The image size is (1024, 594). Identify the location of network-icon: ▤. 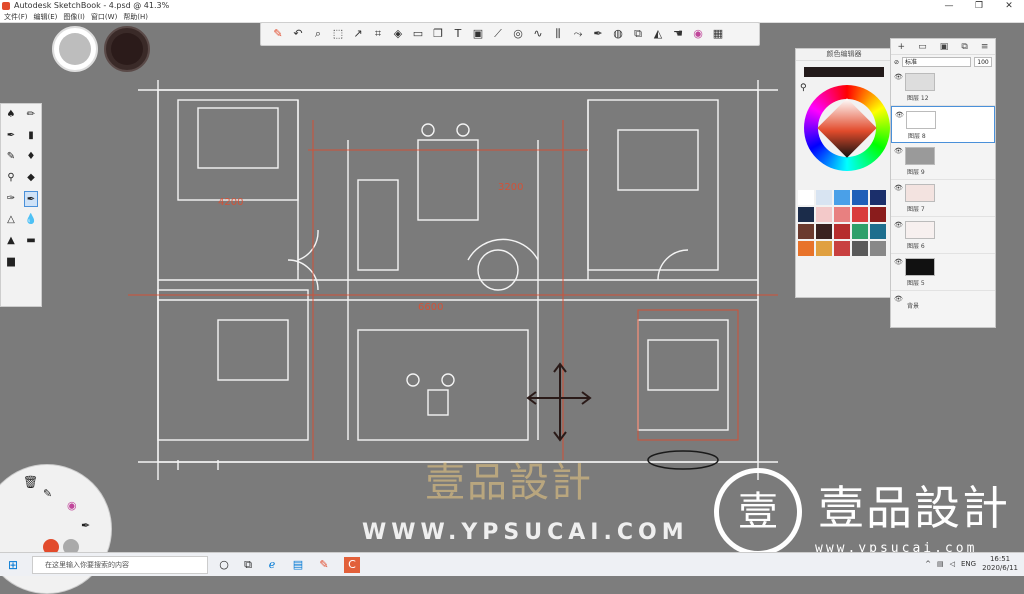
(940, 564).